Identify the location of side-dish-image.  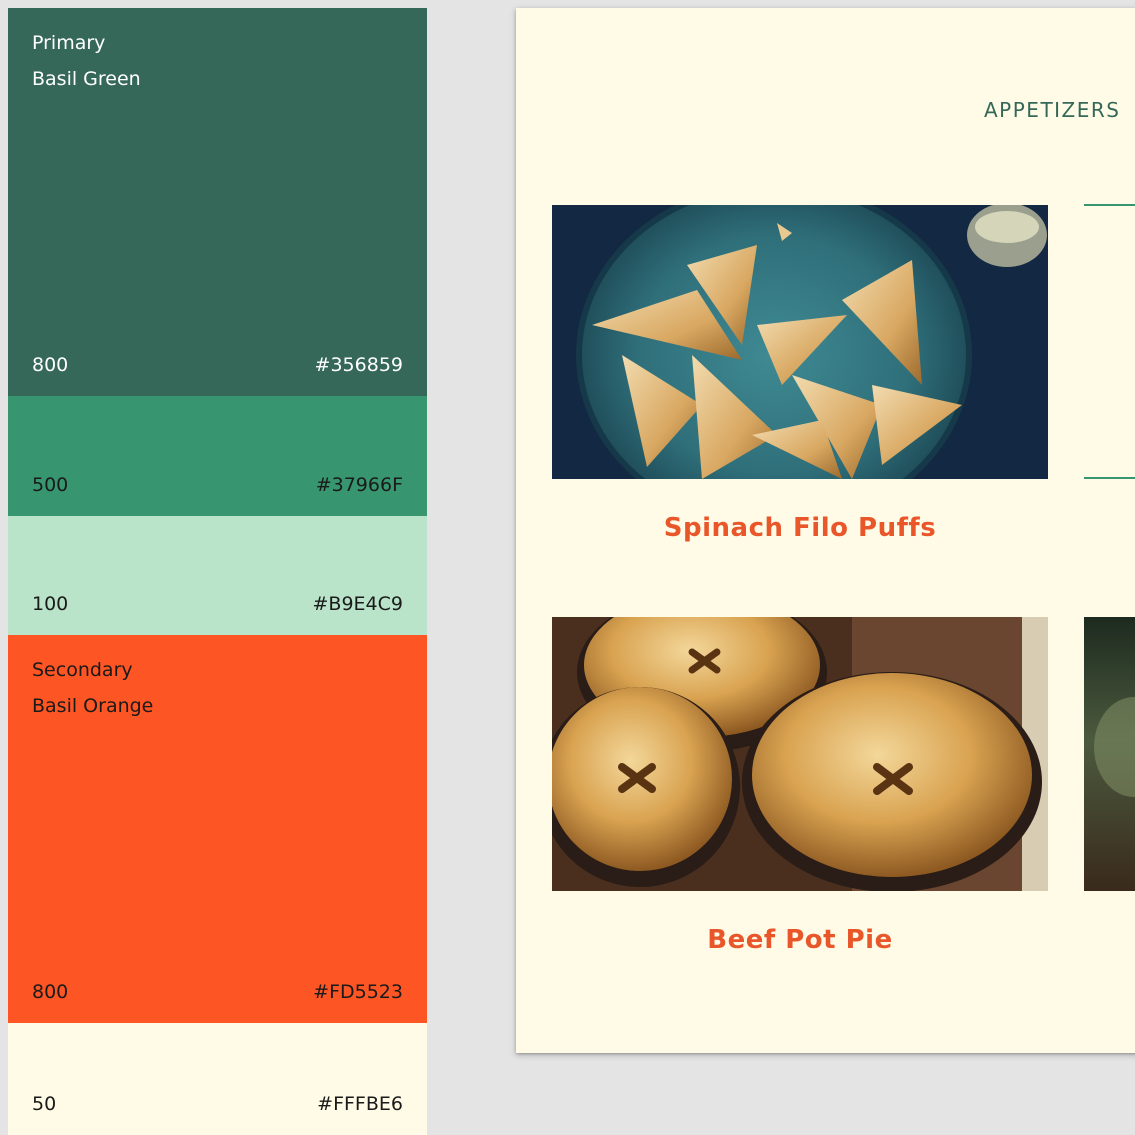
(1109, 754).